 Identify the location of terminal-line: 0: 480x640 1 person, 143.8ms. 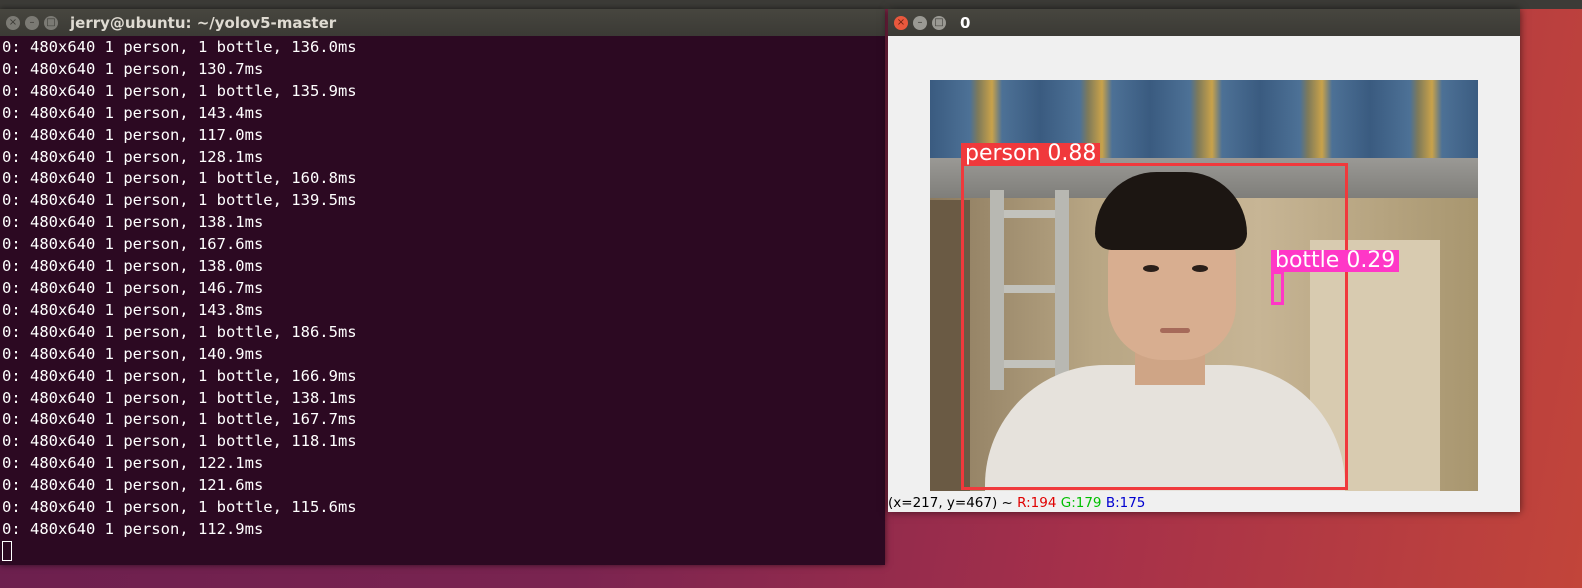
(133, 309).